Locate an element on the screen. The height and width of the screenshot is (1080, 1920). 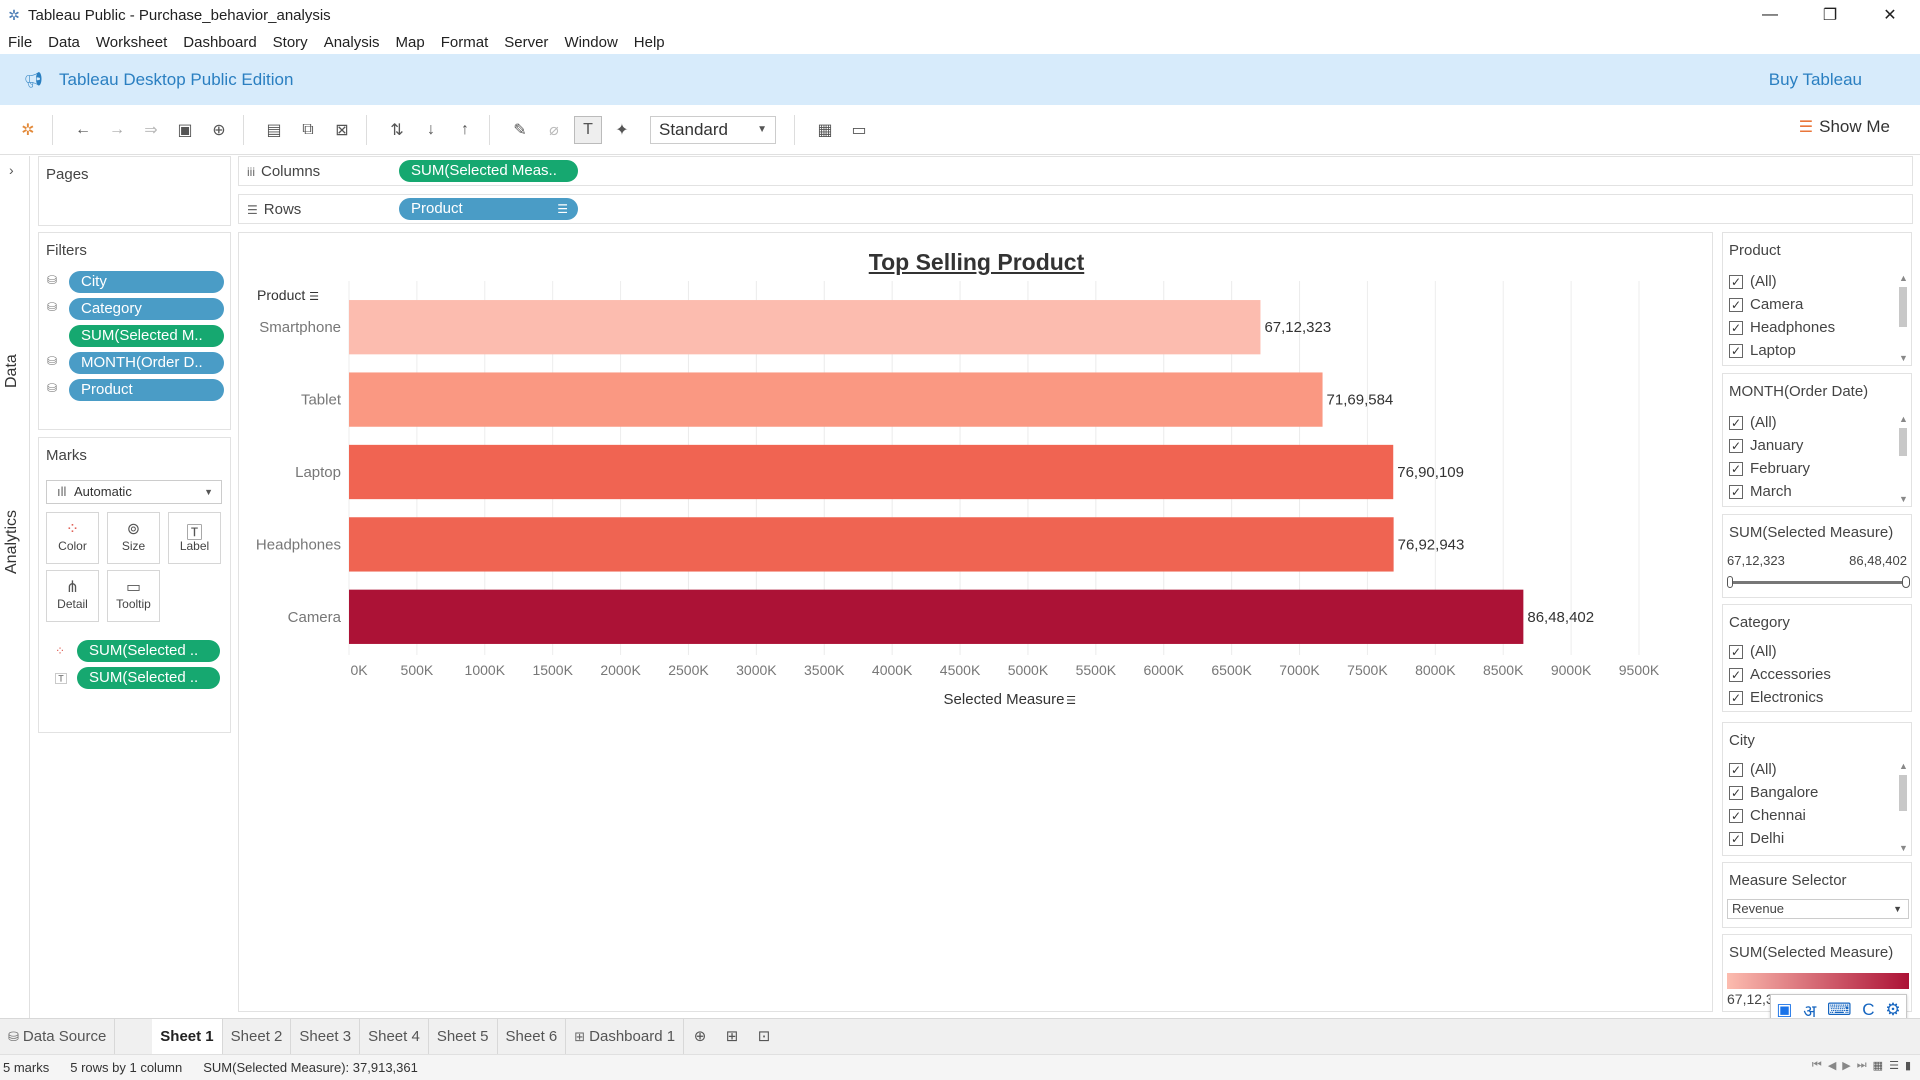
menu-analysis: Analysis is located at coordinates (352, 42).